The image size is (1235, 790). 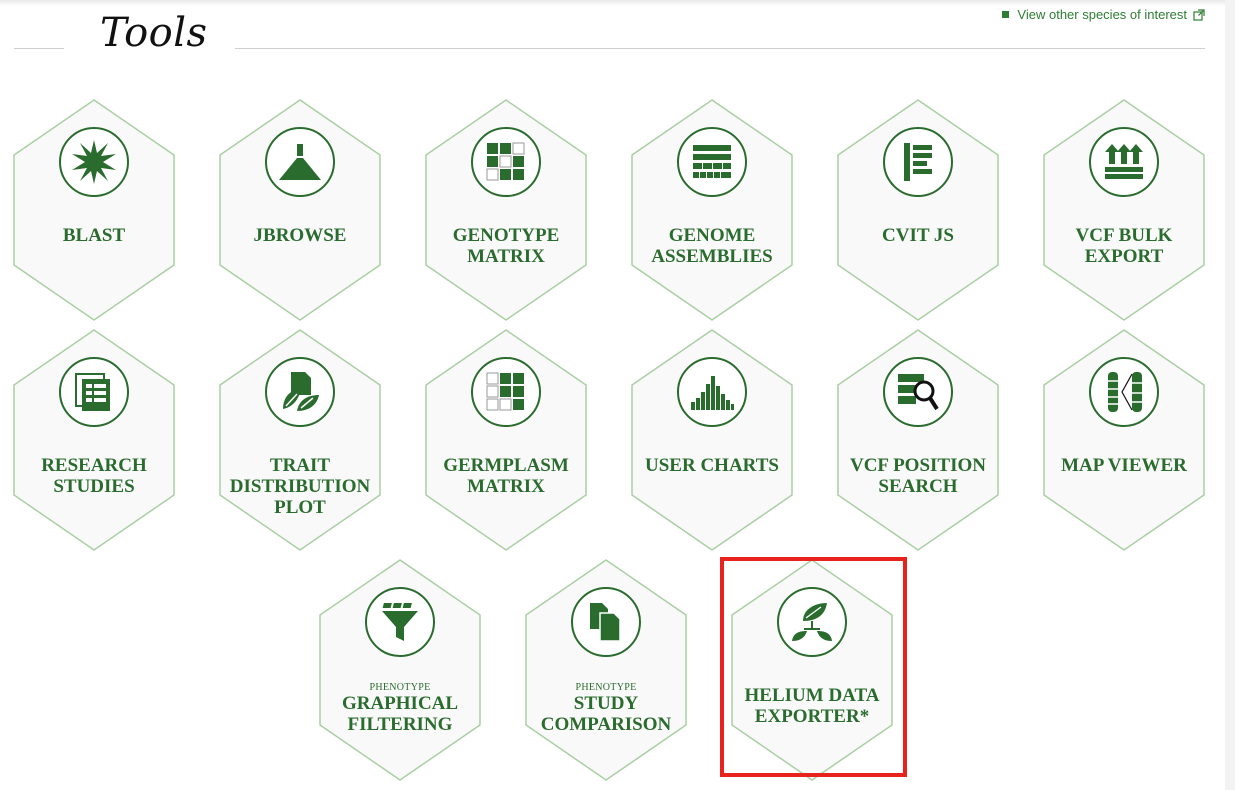 I want to click on trait-distribution-icon, so click(x=300, y=392).